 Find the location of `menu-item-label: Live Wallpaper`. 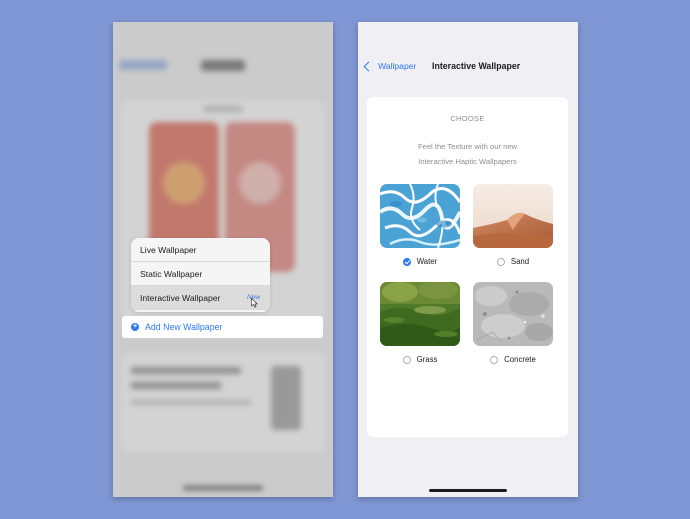

menu-item-label: Live Wallpaper is located at coordinates (168, 250).